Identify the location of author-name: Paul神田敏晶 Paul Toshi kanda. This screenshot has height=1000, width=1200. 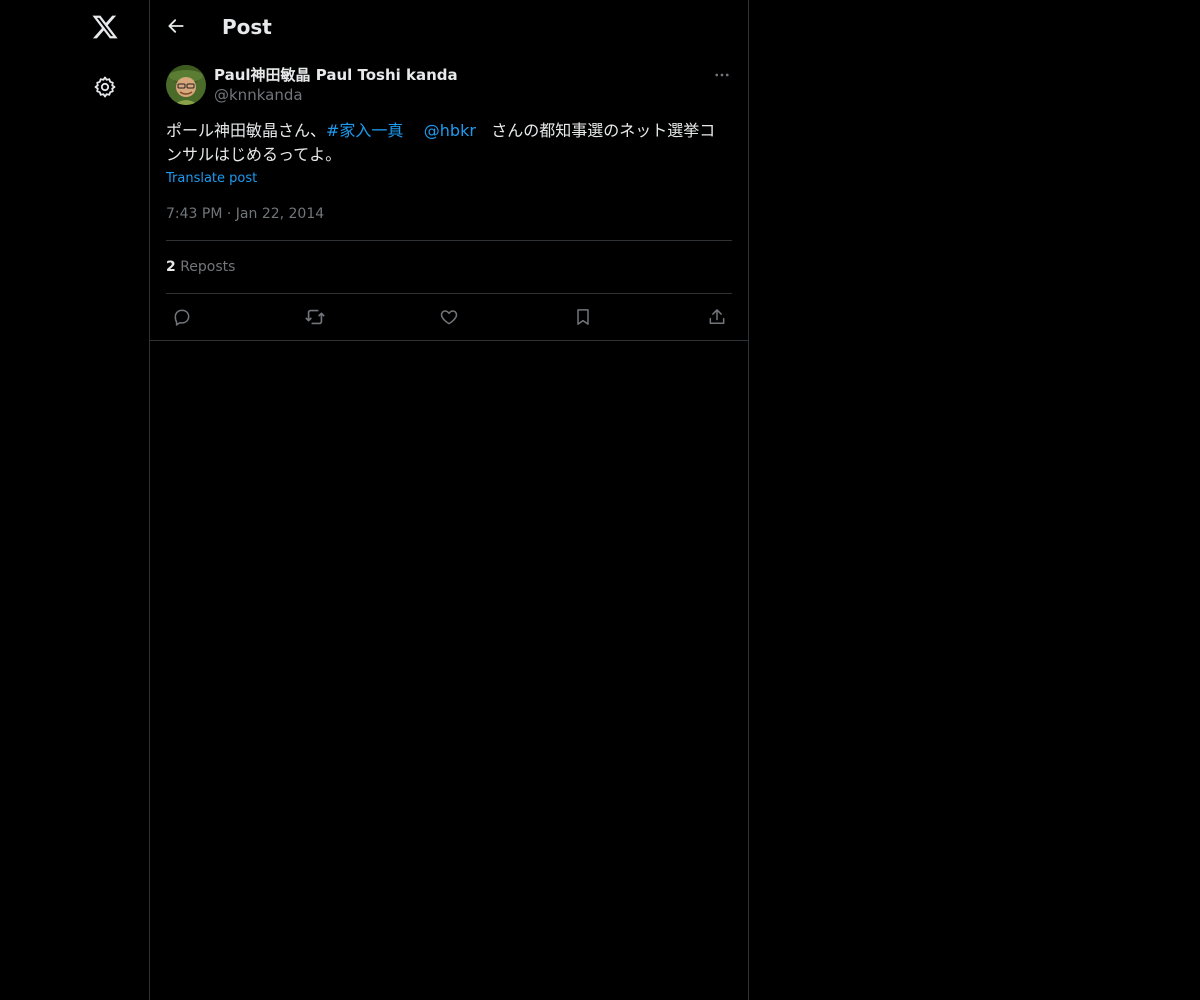
(336, 75).